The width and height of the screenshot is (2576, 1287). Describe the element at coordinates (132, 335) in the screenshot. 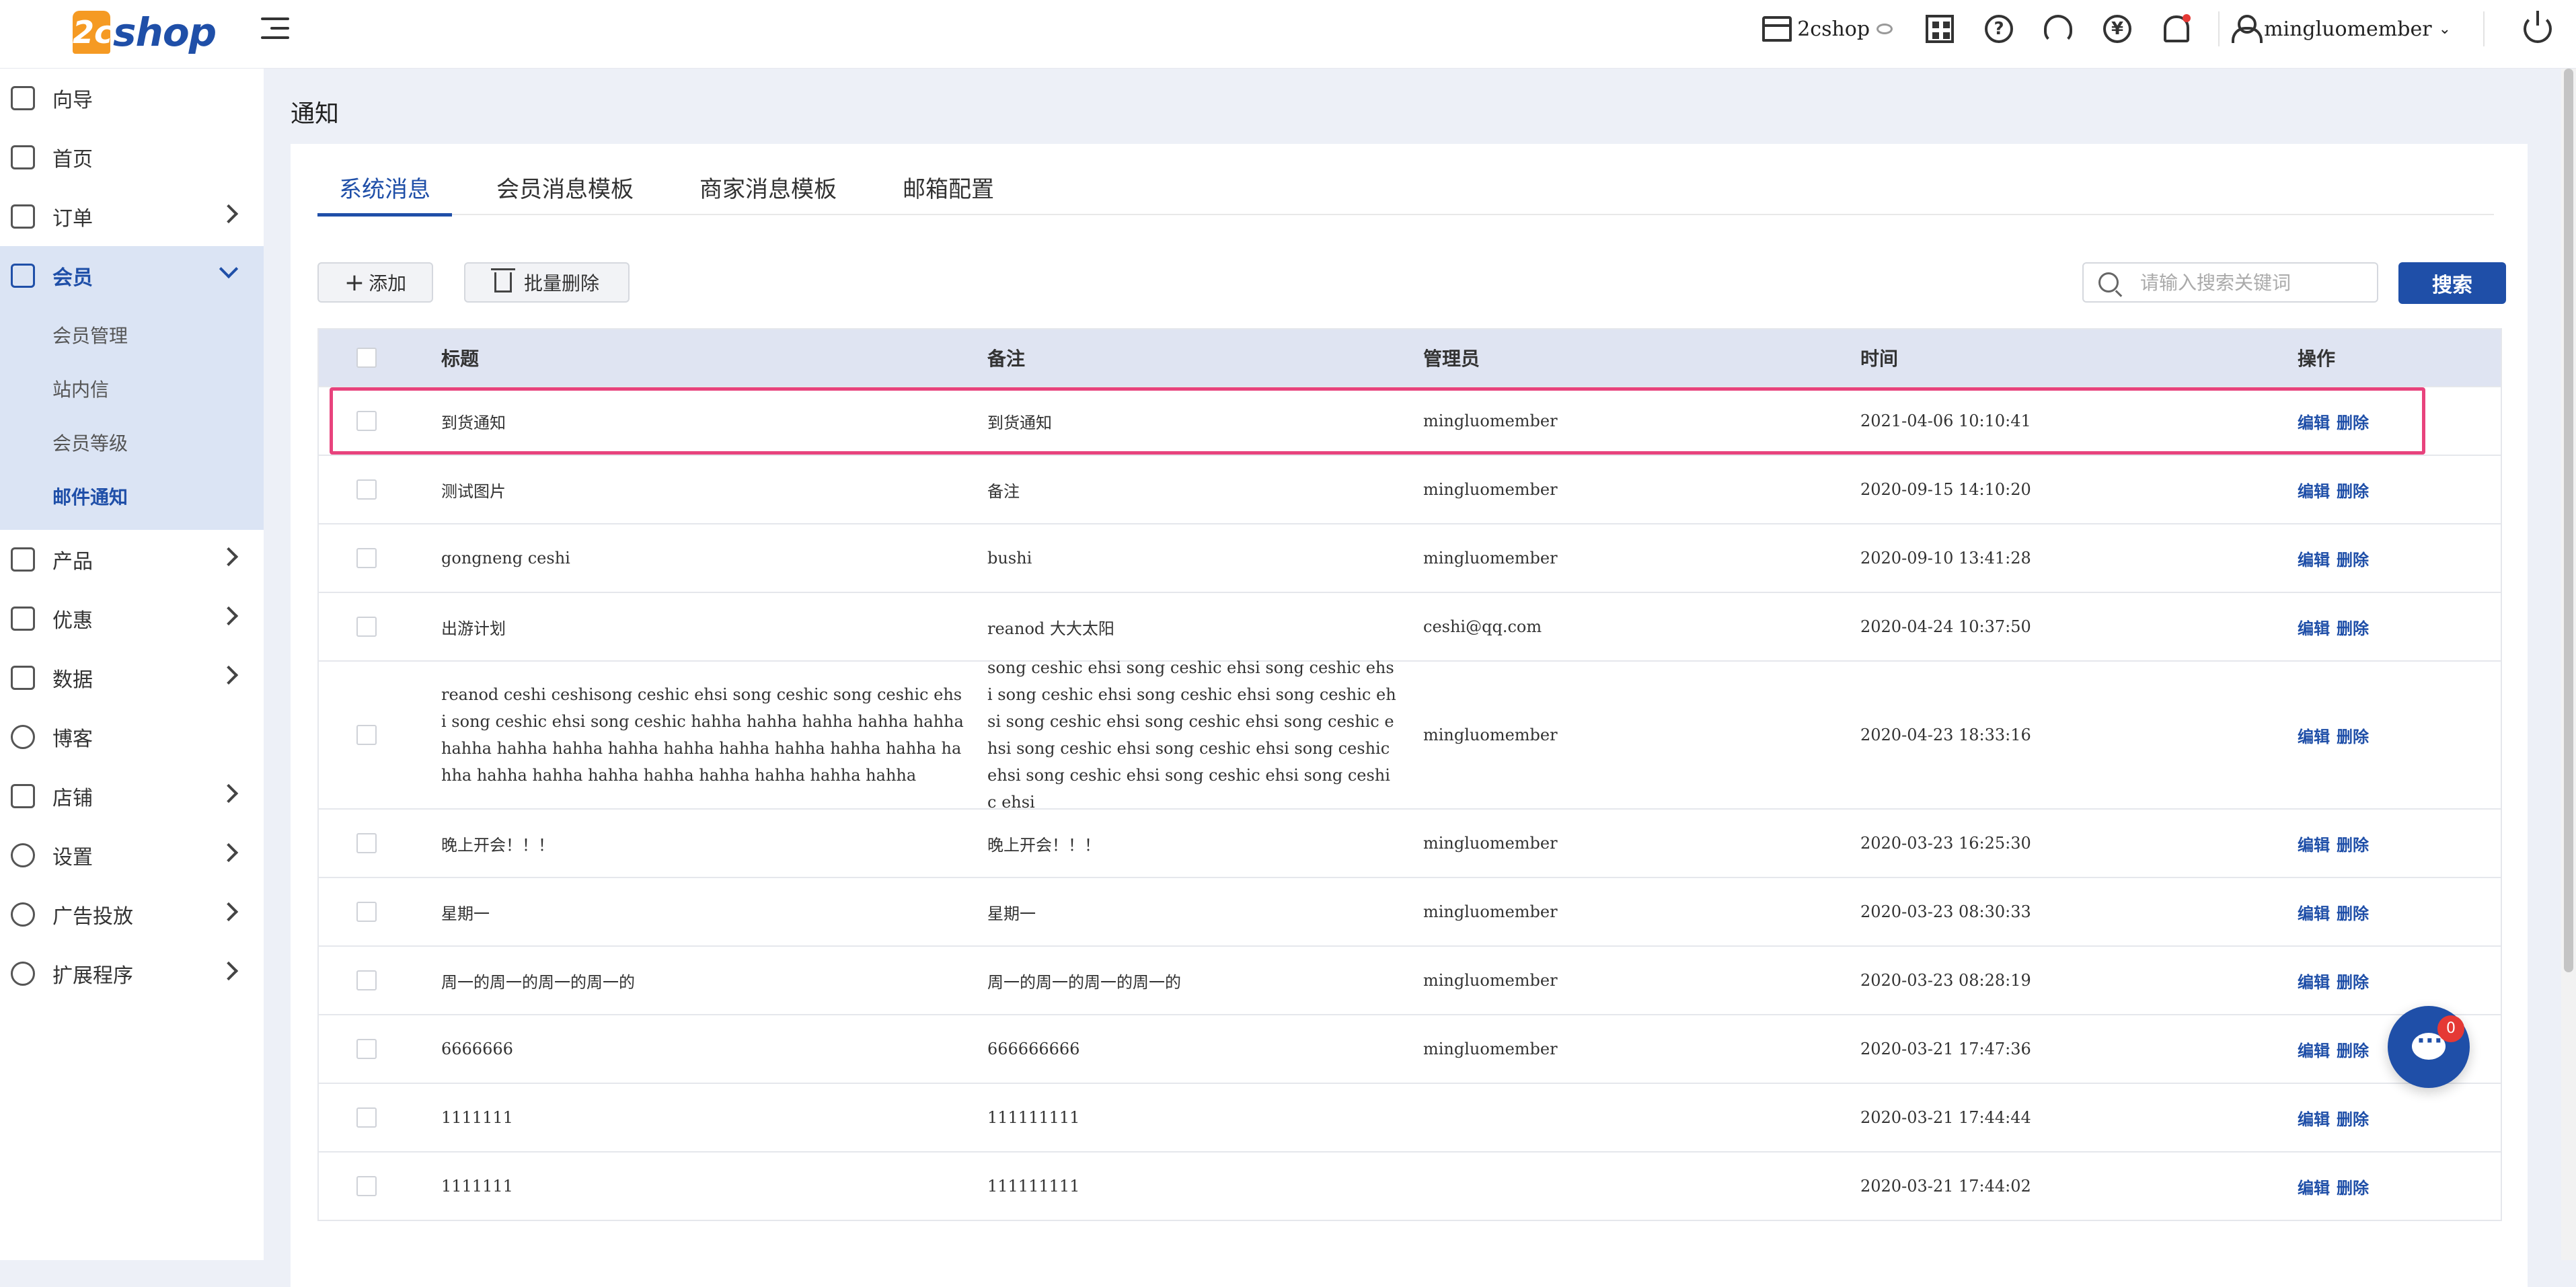

I see `sidebar-subitem-member-management: 会员管理` at that location.